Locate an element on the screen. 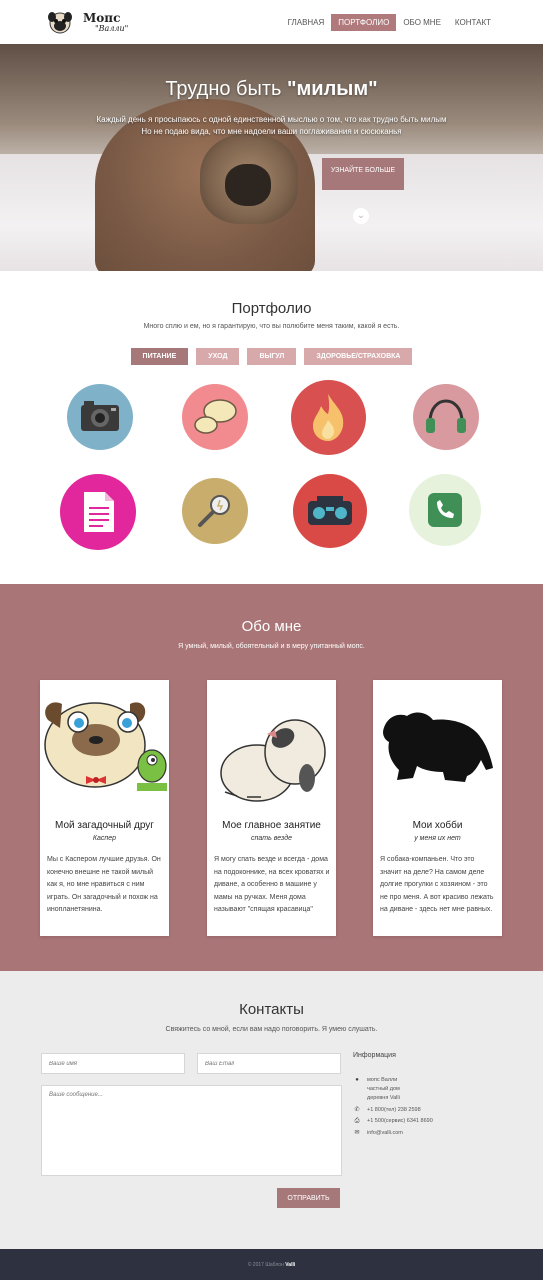 This screenshot has height=1280, width=543. phone-icon is located at coordinates (445, 510).